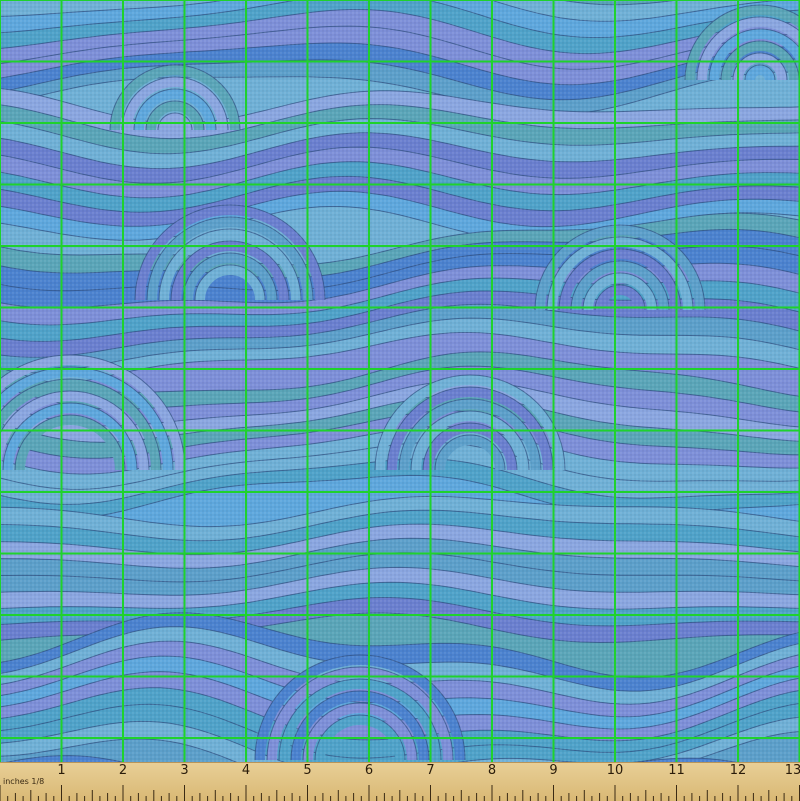  What do you see at coordinates (61, 770) in the screenshot?
I see `ruler-number: 1` at bounding box center [61, 770].